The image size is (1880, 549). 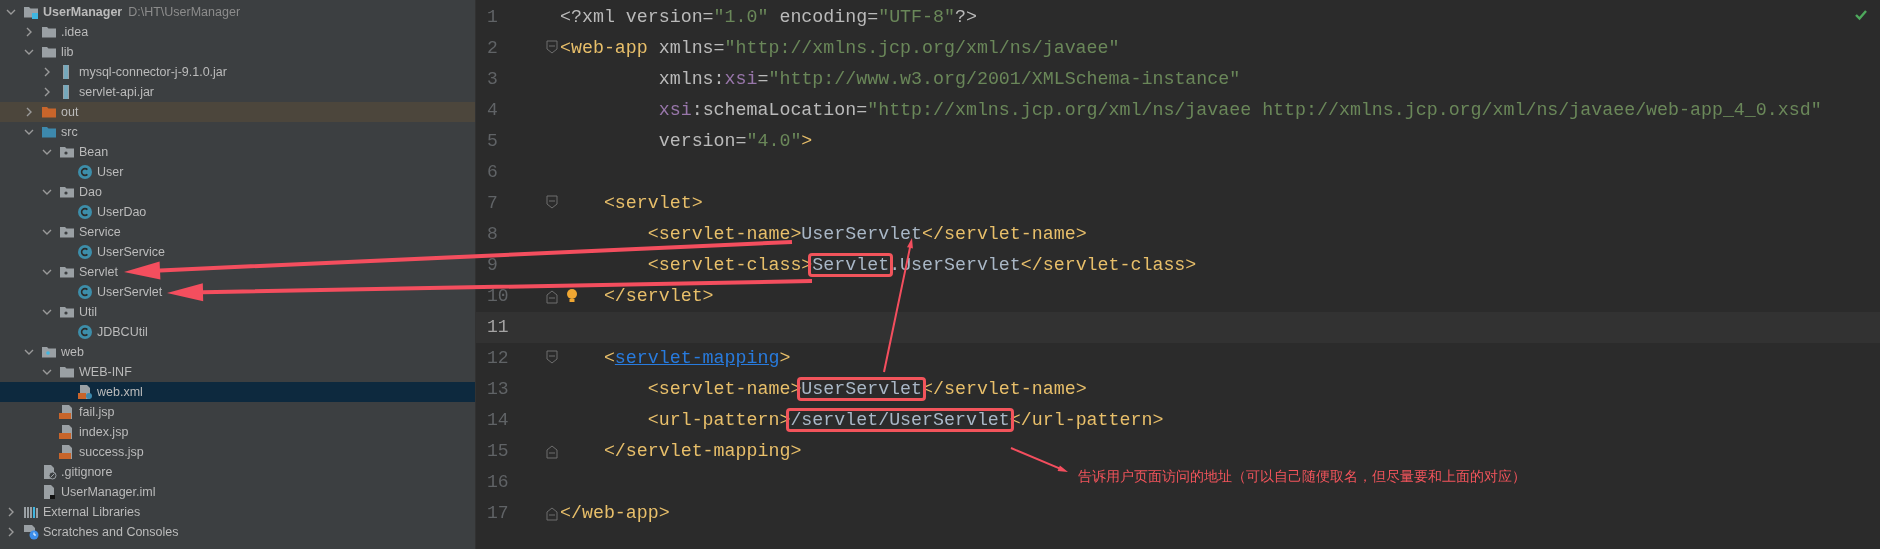 What do you see at coordinates (1861, 15) in the screenshot?
I see `check-icon` at bounding box center [1861, 15].